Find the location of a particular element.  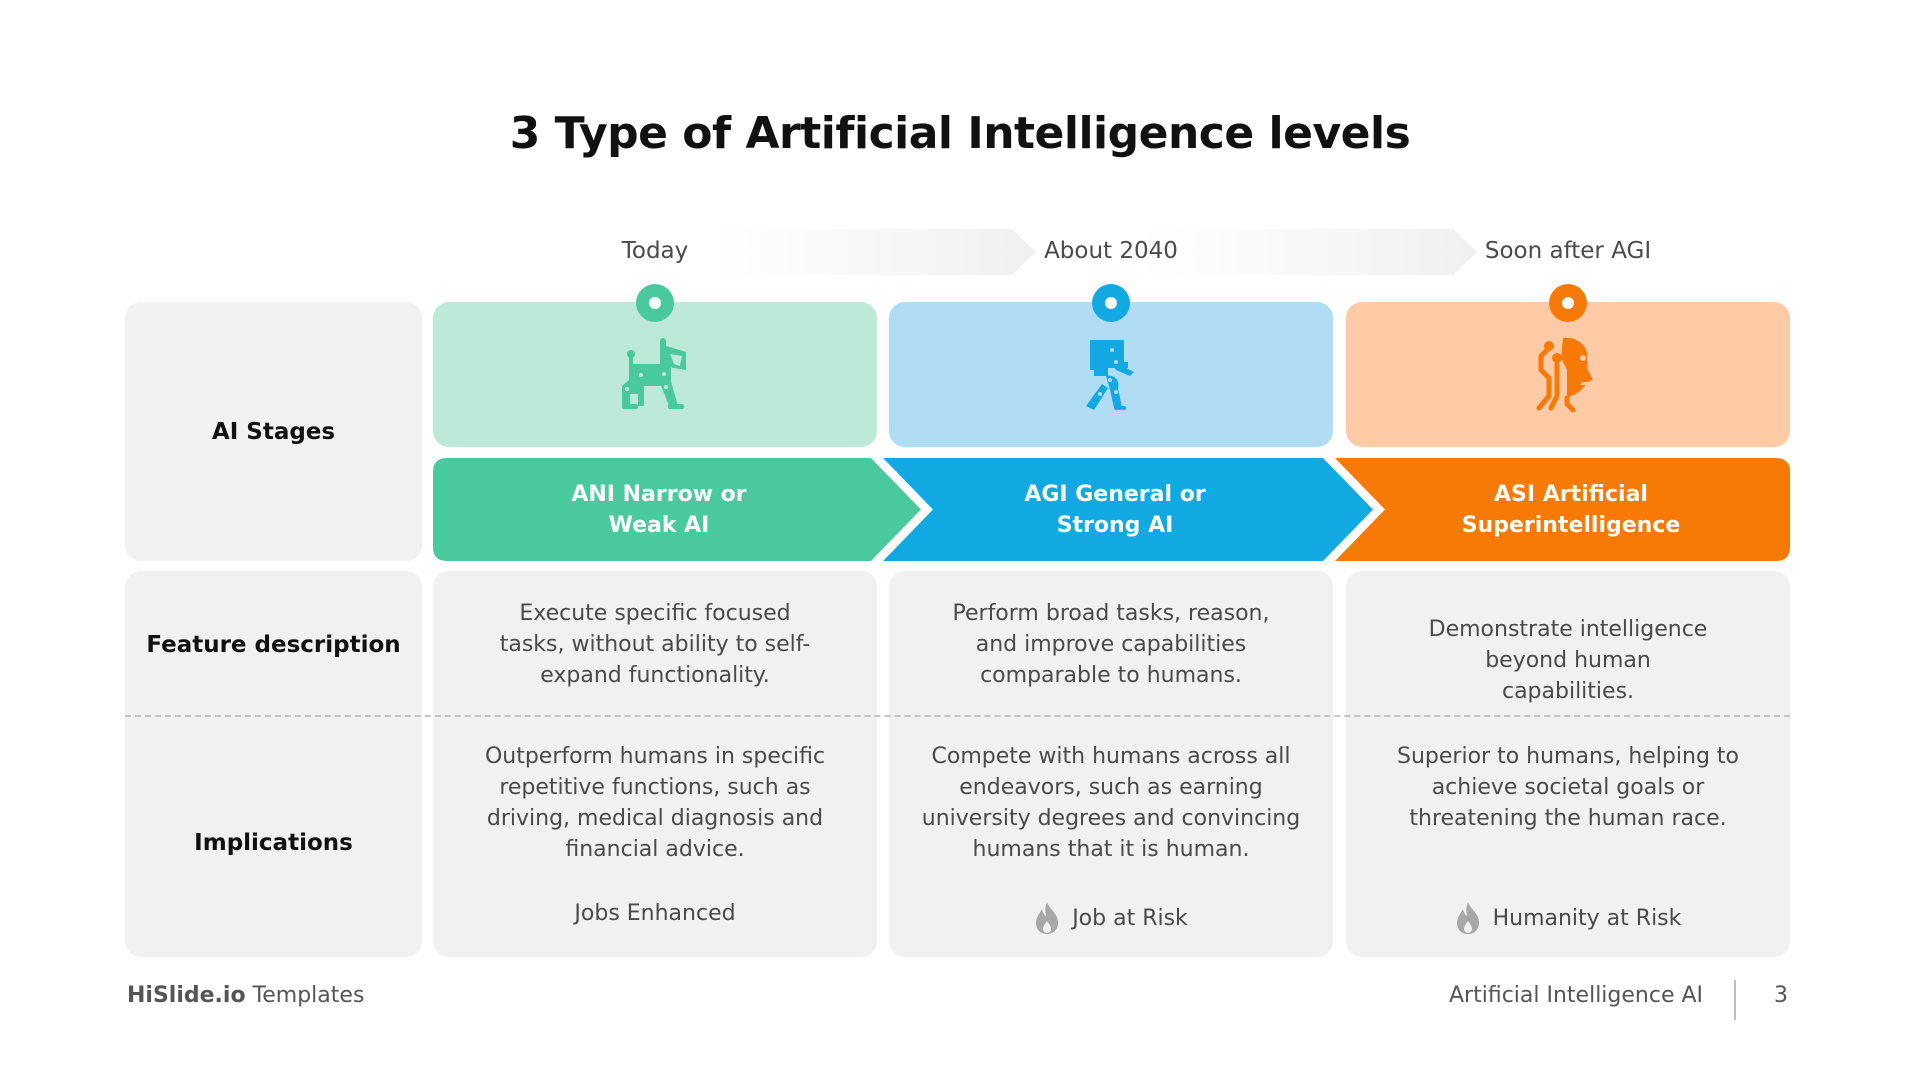

stage-name-line2: Superintelligence is located at coordinates (1571, 525).